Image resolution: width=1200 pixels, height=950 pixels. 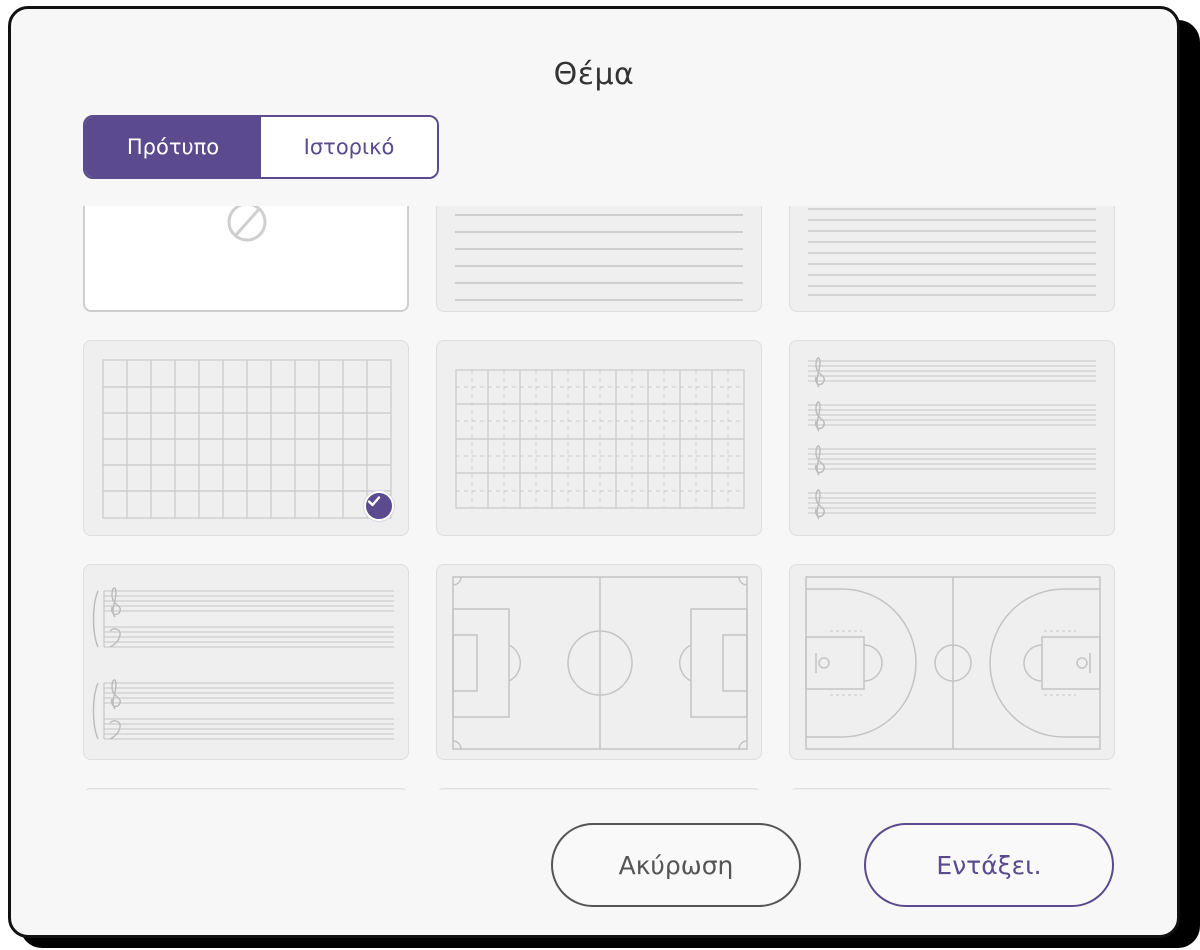 I want to click on template-row4-right, so click(x=952, y=789).